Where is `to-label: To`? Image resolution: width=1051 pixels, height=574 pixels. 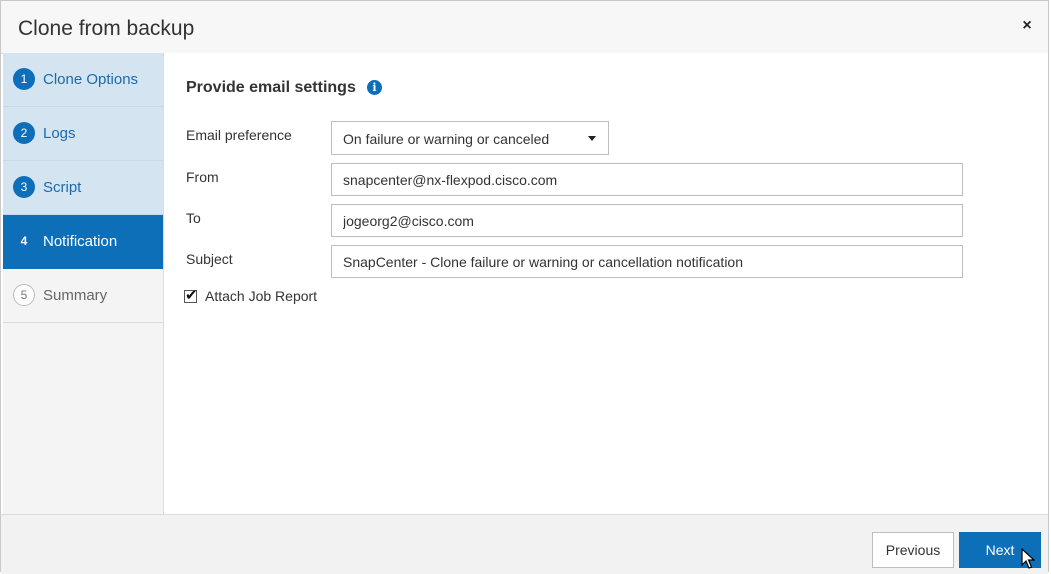
to-label: To is located at coordinates (193, 218).